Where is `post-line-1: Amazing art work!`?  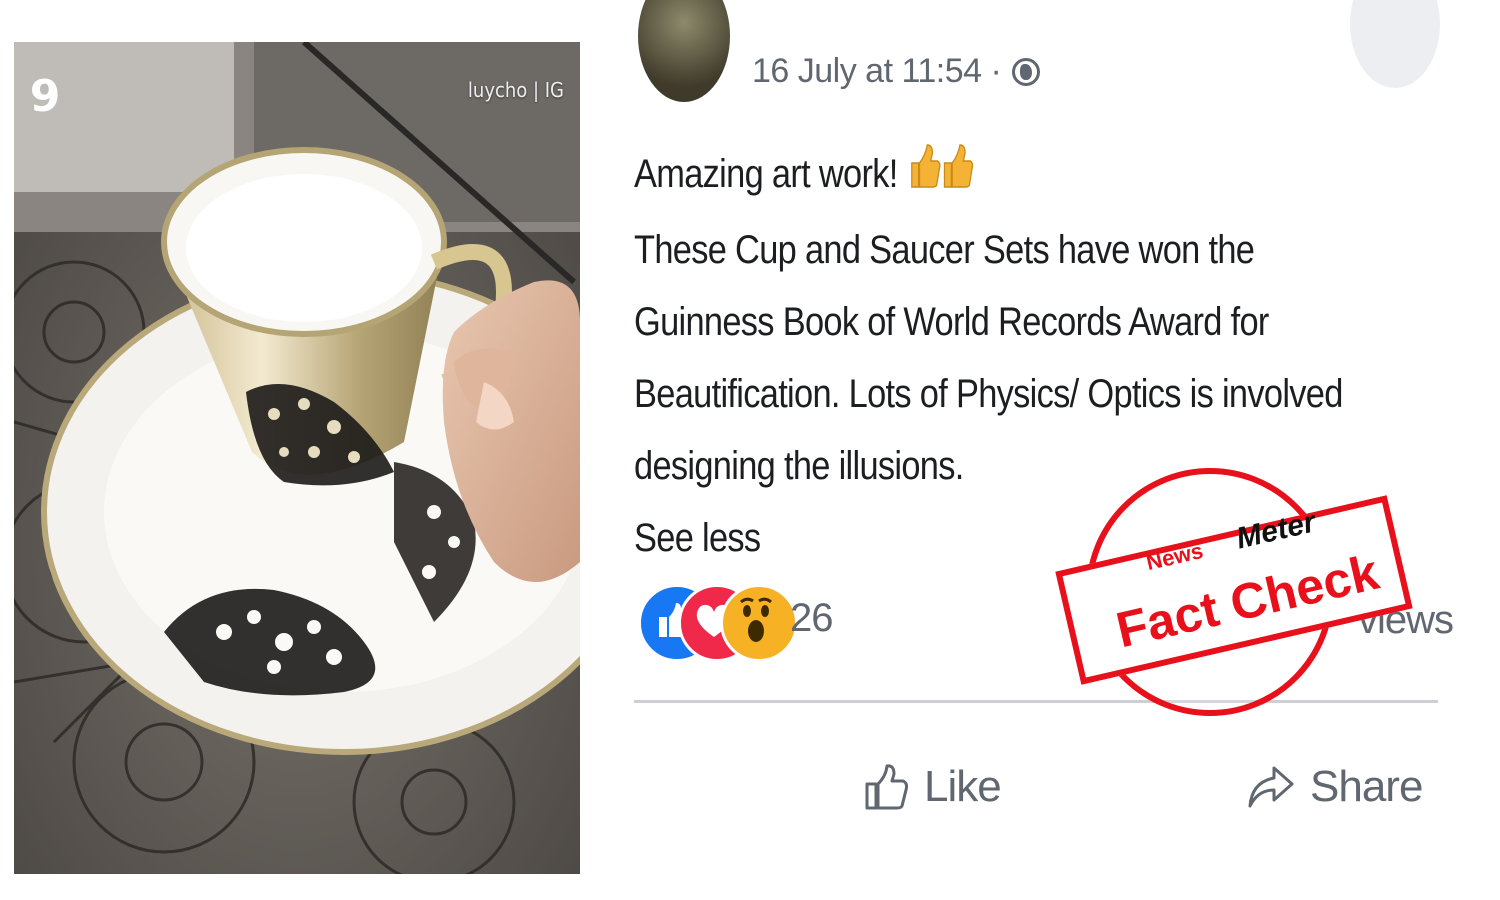
post-line-1: Amazing art work! is located at coordinates (978, 176).